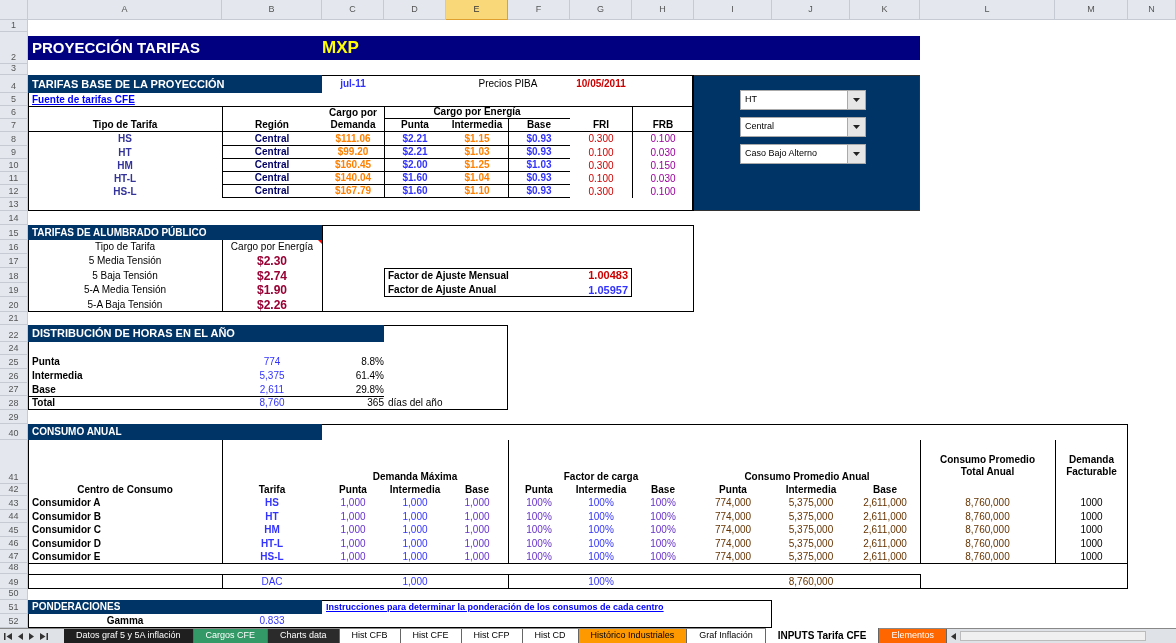  What do you see at coordinates (14, 290) in the screenshot?
I see `row-header: 19` at bounding box center [14, 290].